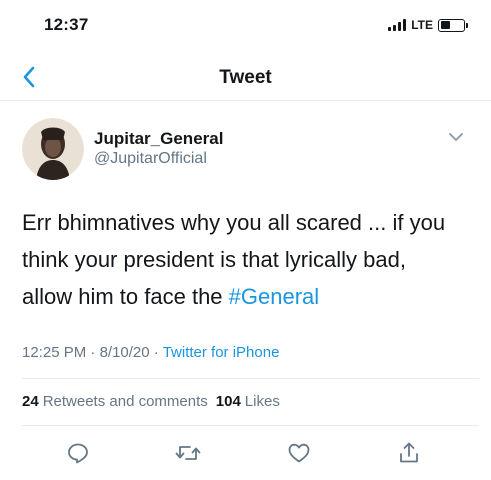 Image resolution: width=491 pixels, height=480 pixels. I want to click on like-button, so click(299, 453).